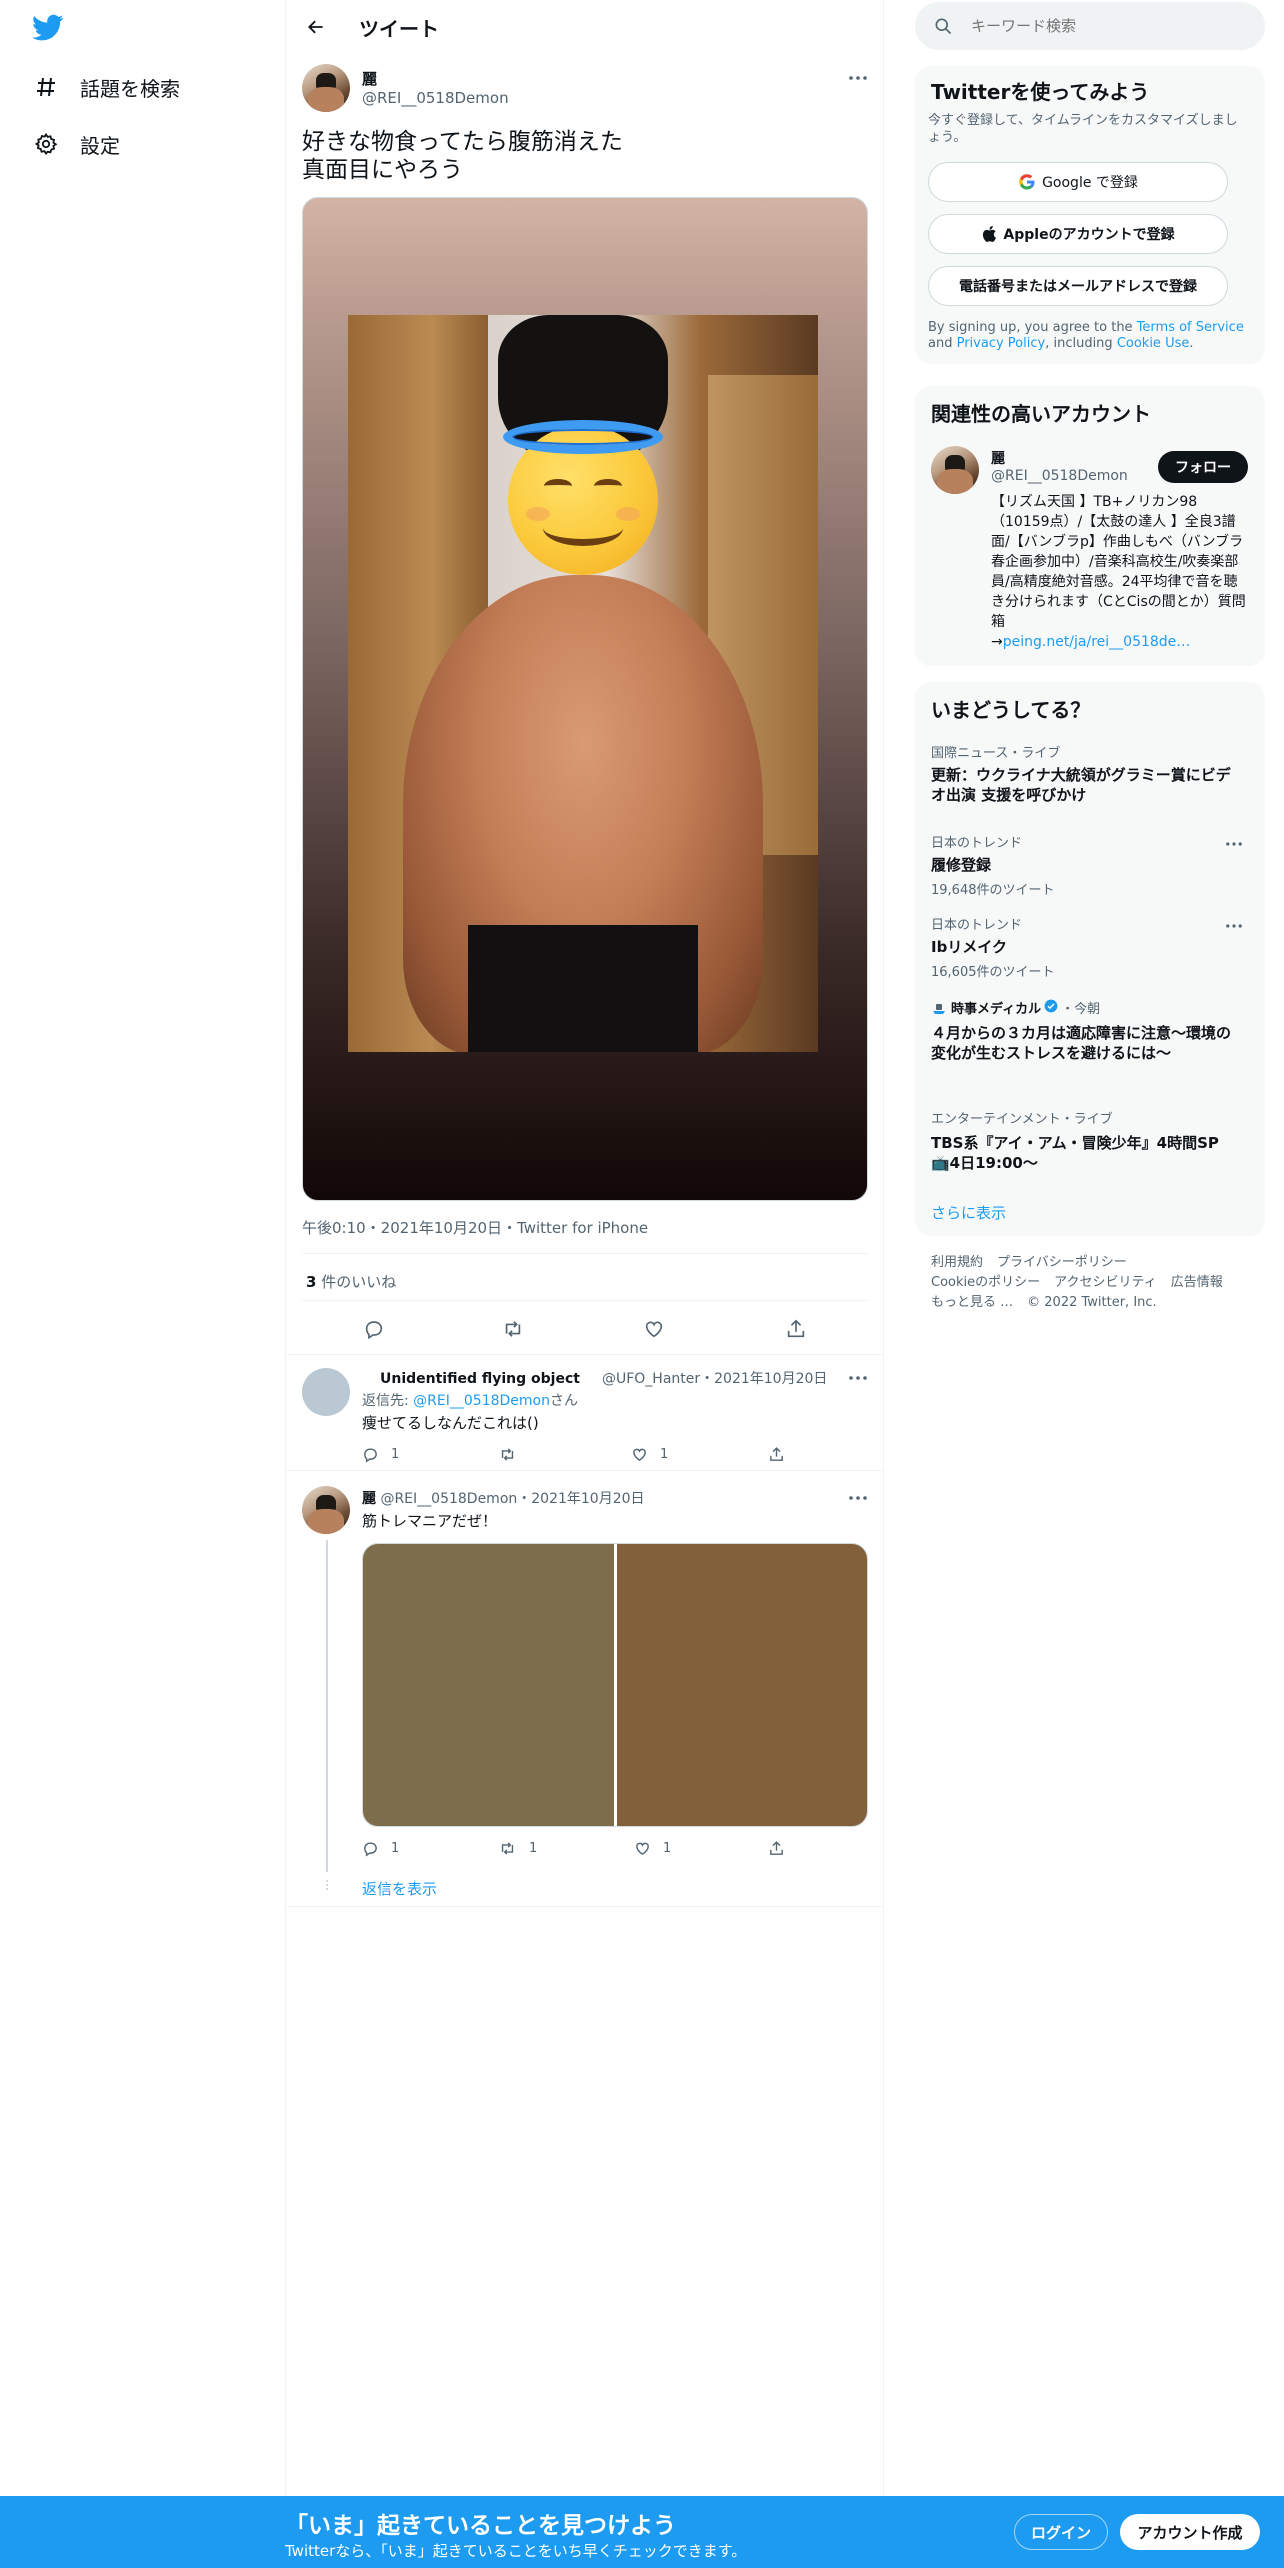 The width and height of the screenshot is (1284, 2568). Describe the element at coordinates (1191, 343) in the screenshot. I see `terms-text: .` at that location.